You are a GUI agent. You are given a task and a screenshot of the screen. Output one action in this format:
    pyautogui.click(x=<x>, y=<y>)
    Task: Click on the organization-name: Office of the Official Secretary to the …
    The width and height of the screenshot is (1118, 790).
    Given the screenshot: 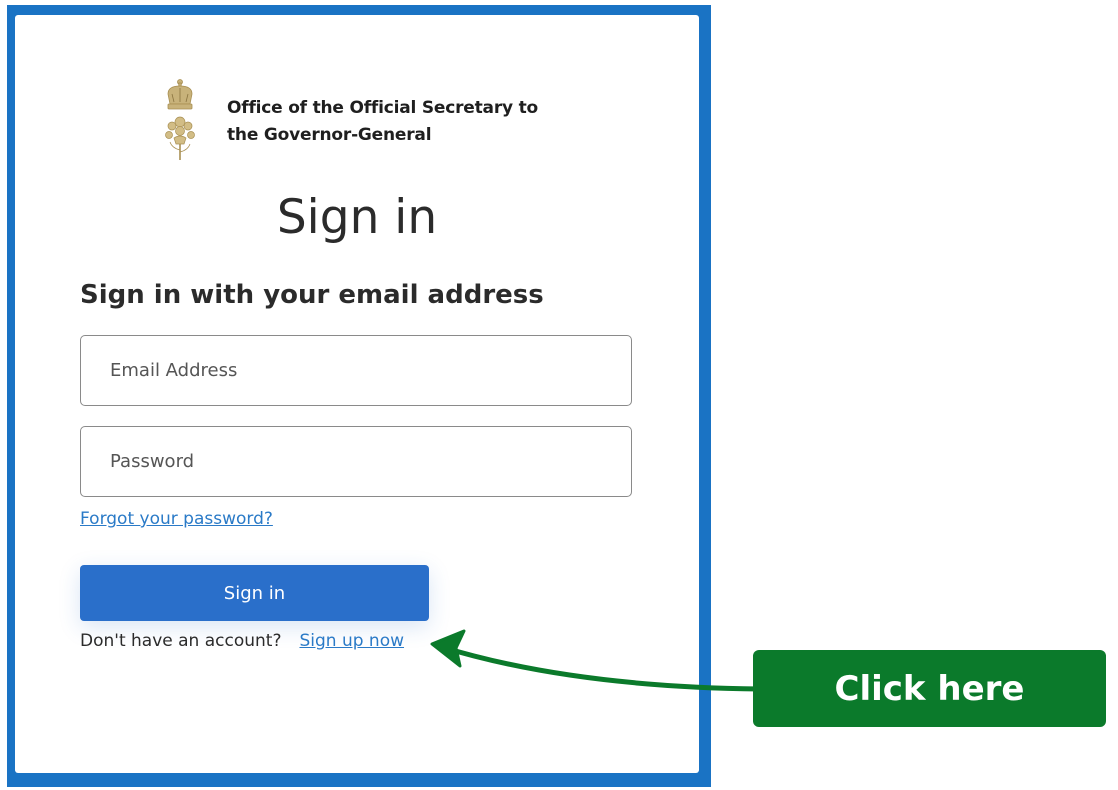 What is the action you would take?
    pyautogui.click(x=387, y=122)
    